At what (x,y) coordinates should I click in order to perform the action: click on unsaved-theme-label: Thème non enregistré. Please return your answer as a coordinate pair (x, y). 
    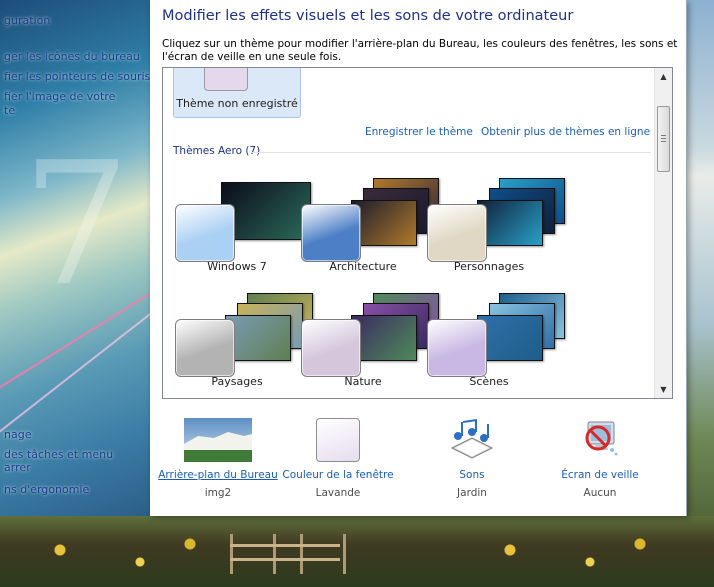
    Looking at the image, I should click on (237, 103).